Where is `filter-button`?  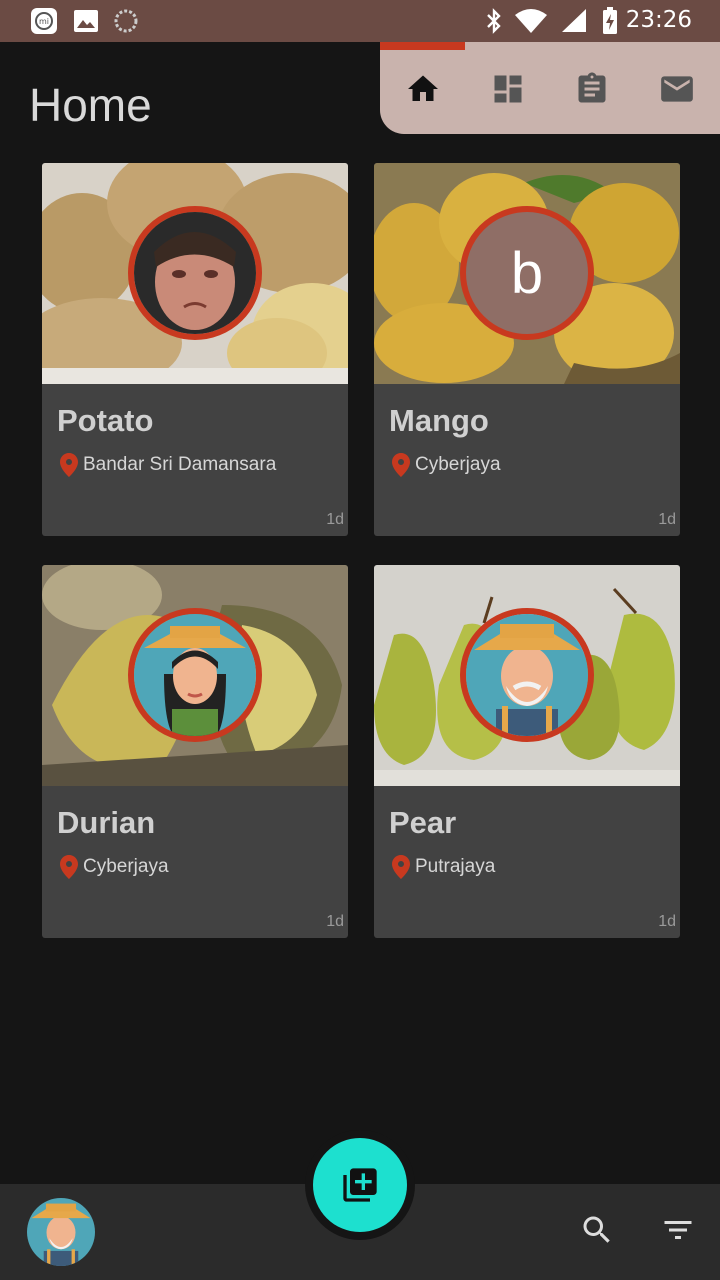
filter-button is located at coordinates (678, 1230).